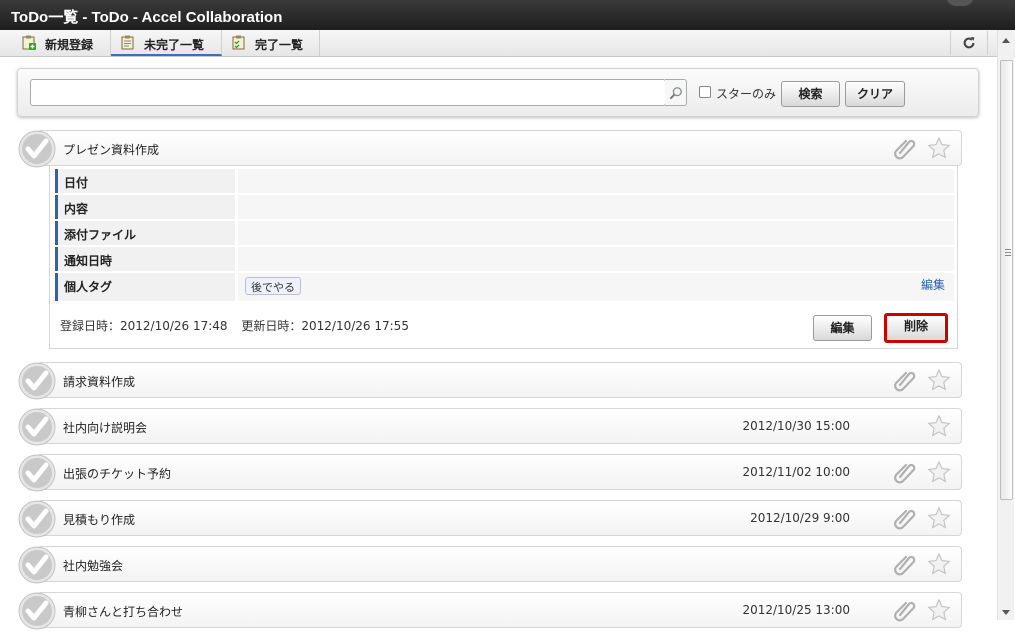 The height and width of the screenshot is (634, 1015). I want to click on detail-value-tags: 後でやる 編集, so click(596, 287).